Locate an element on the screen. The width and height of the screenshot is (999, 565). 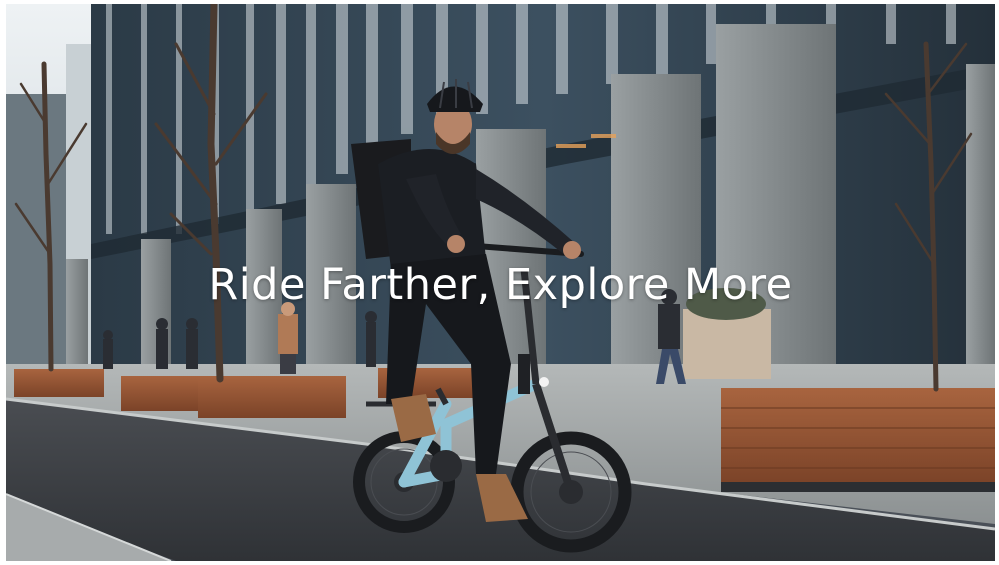
hero-headline: Ride Farther, Explore More is located at coordinates (500, 285).